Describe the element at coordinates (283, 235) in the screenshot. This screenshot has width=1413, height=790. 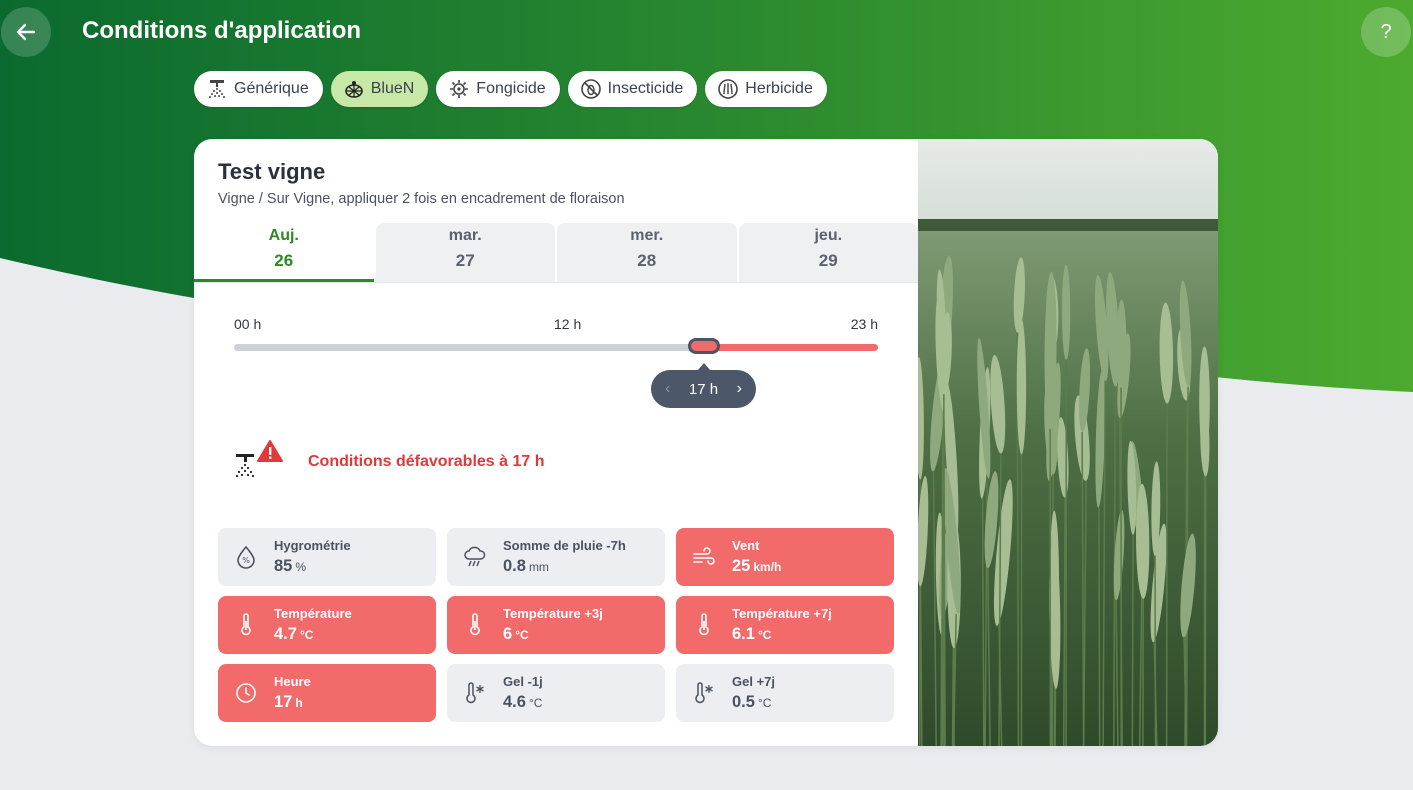
I see `day-name: Auj.` at that location.